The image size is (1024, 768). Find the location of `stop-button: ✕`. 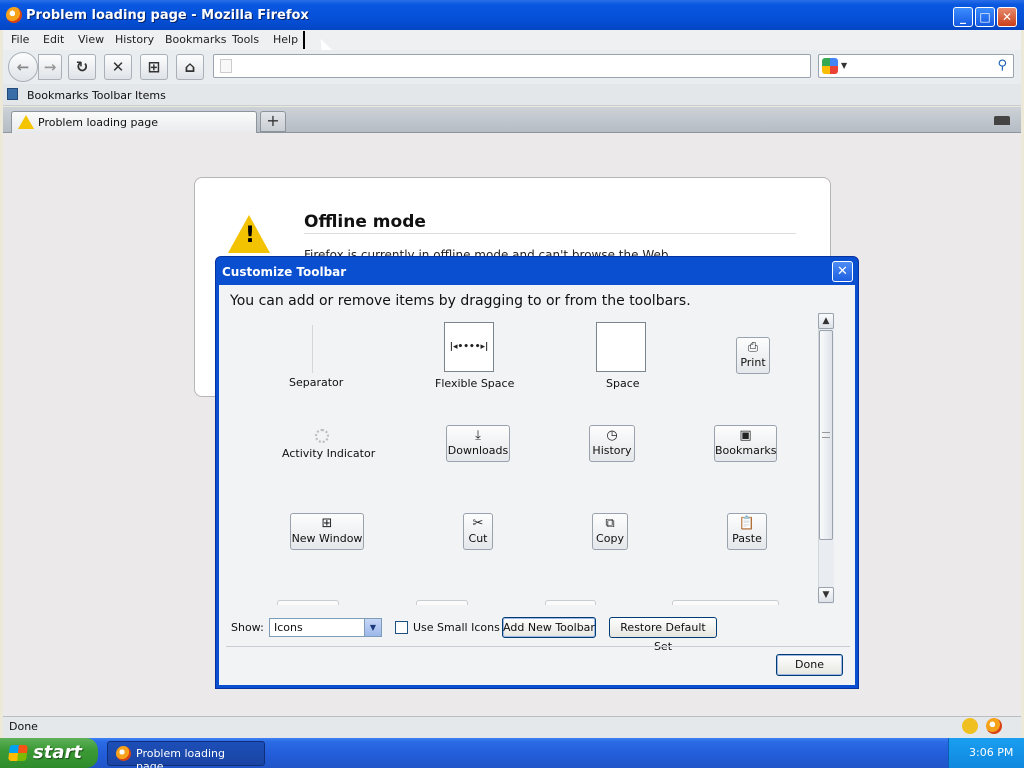

stop-button: ✕ is located at coordinates (118, 67).